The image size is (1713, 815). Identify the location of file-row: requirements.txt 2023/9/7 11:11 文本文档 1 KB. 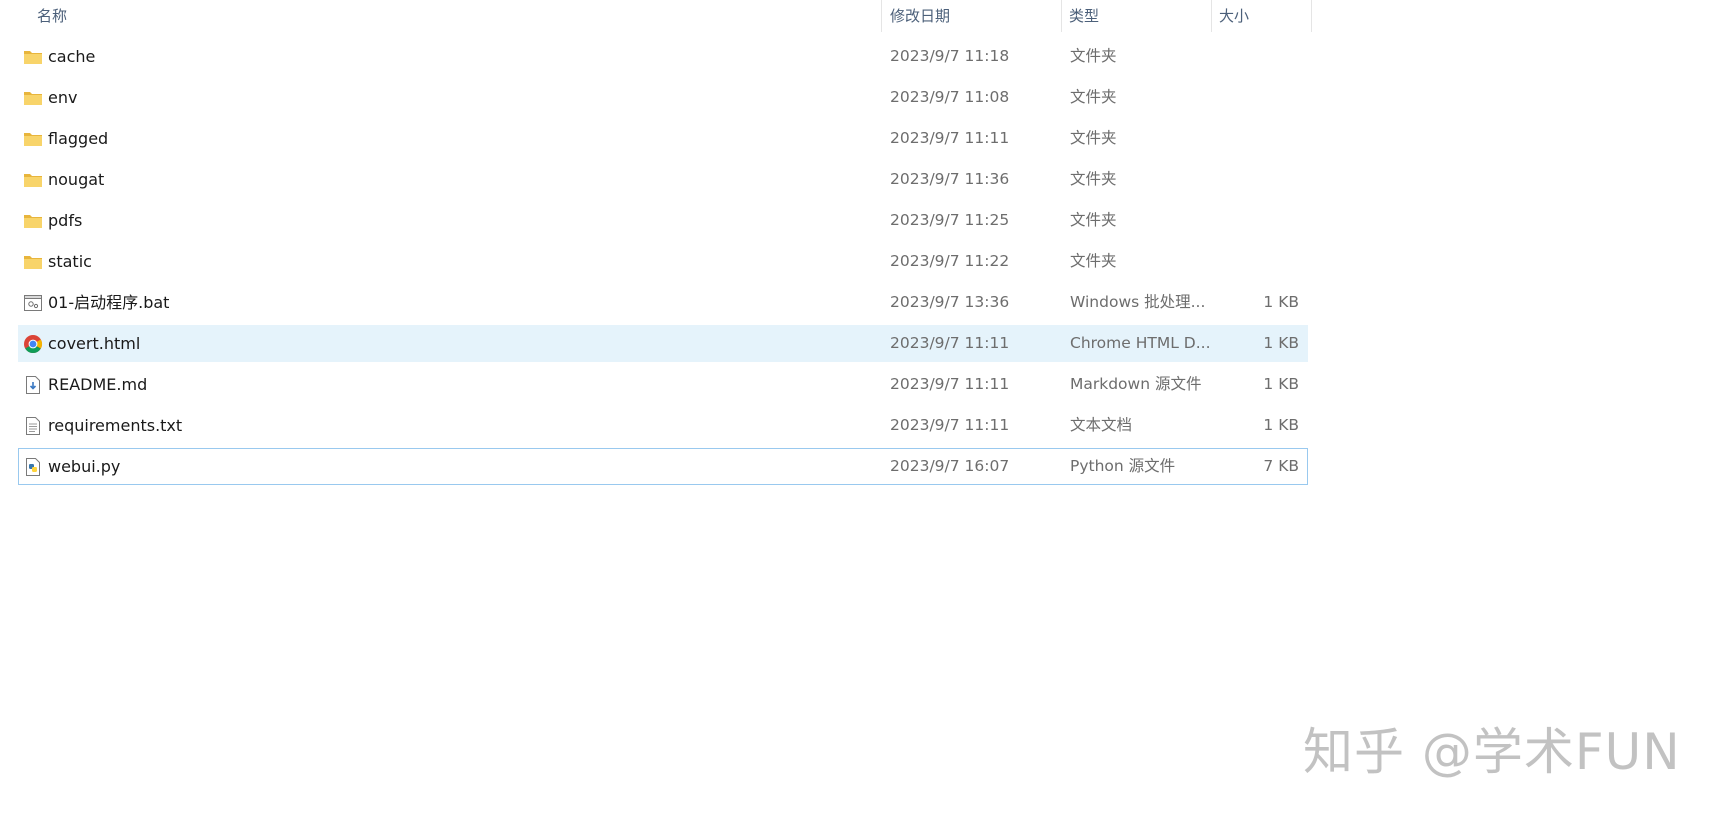
(663, 425).